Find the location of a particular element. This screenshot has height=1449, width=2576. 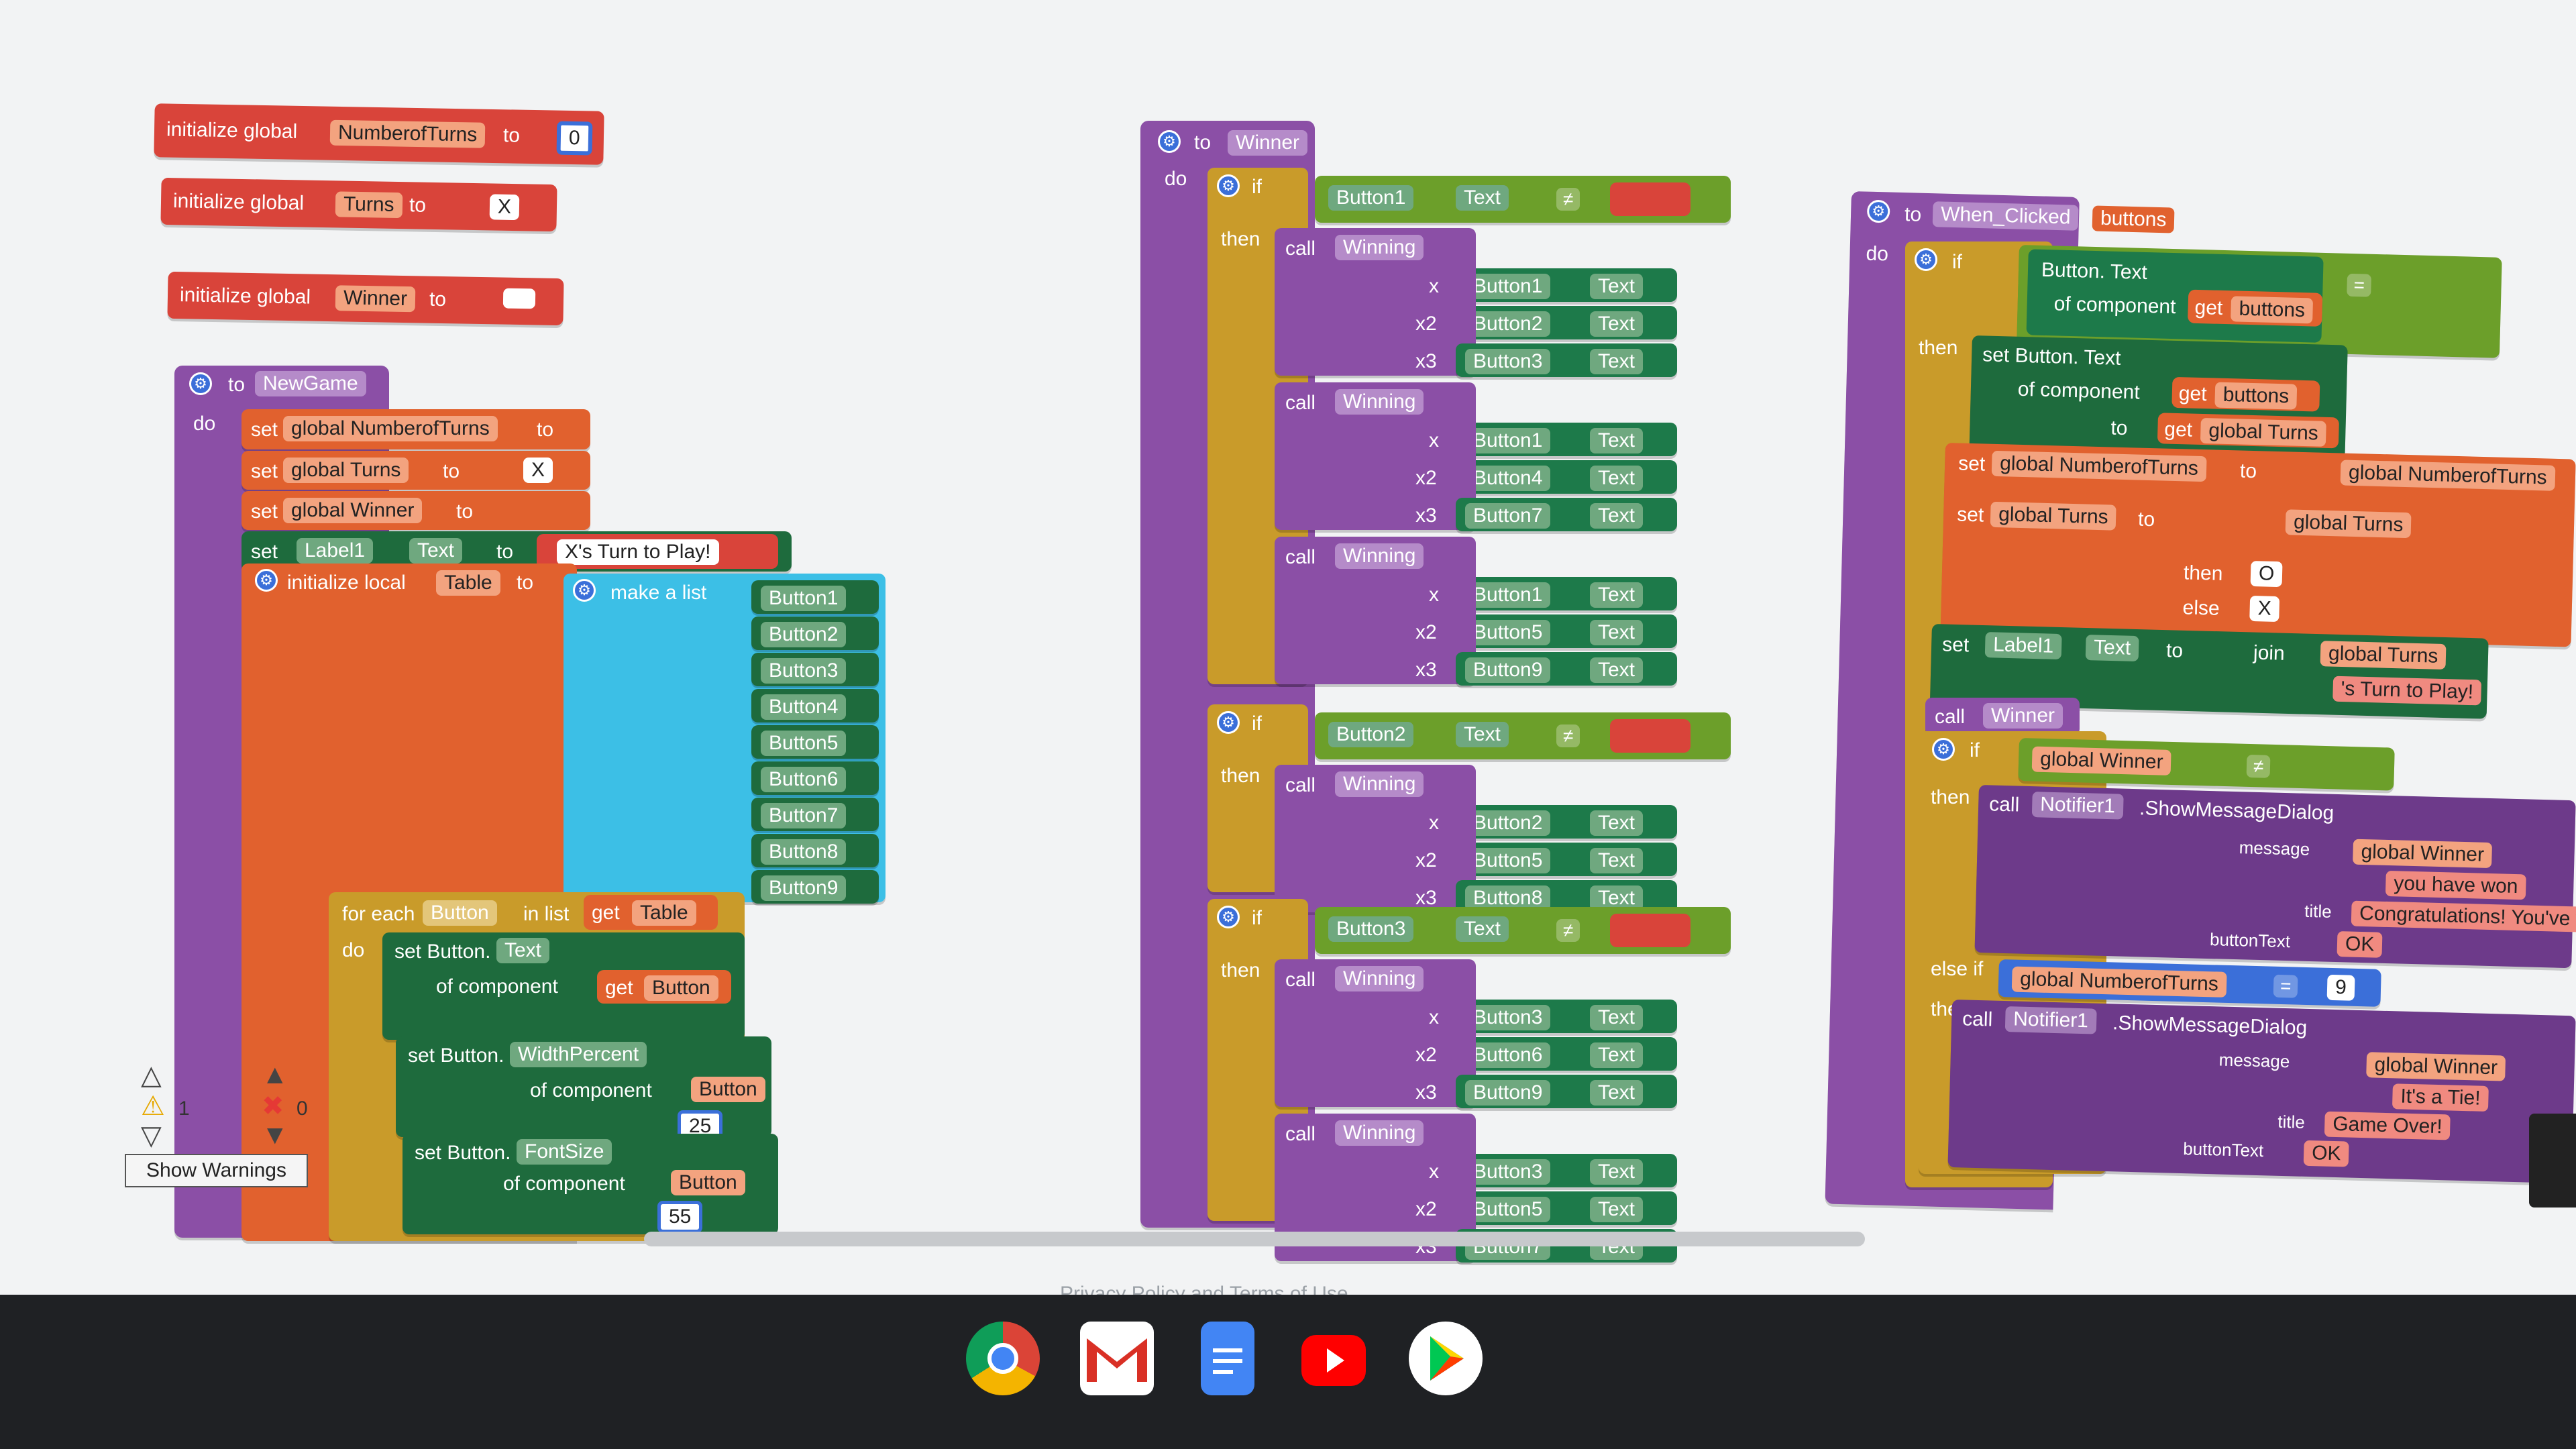

compare-block: Button3 Text ≠ is located at coordinates (1523, 930).